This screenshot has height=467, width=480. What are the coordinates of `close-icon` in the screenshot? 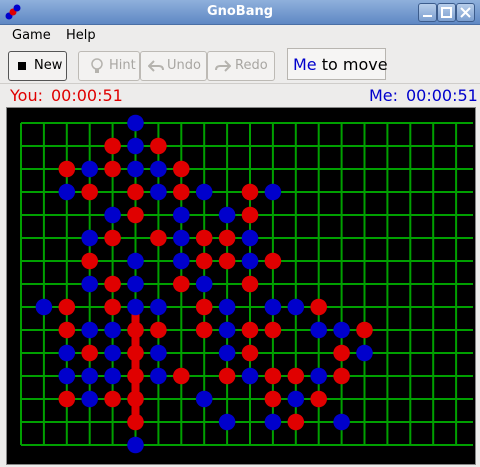 It's located at (465, 12).